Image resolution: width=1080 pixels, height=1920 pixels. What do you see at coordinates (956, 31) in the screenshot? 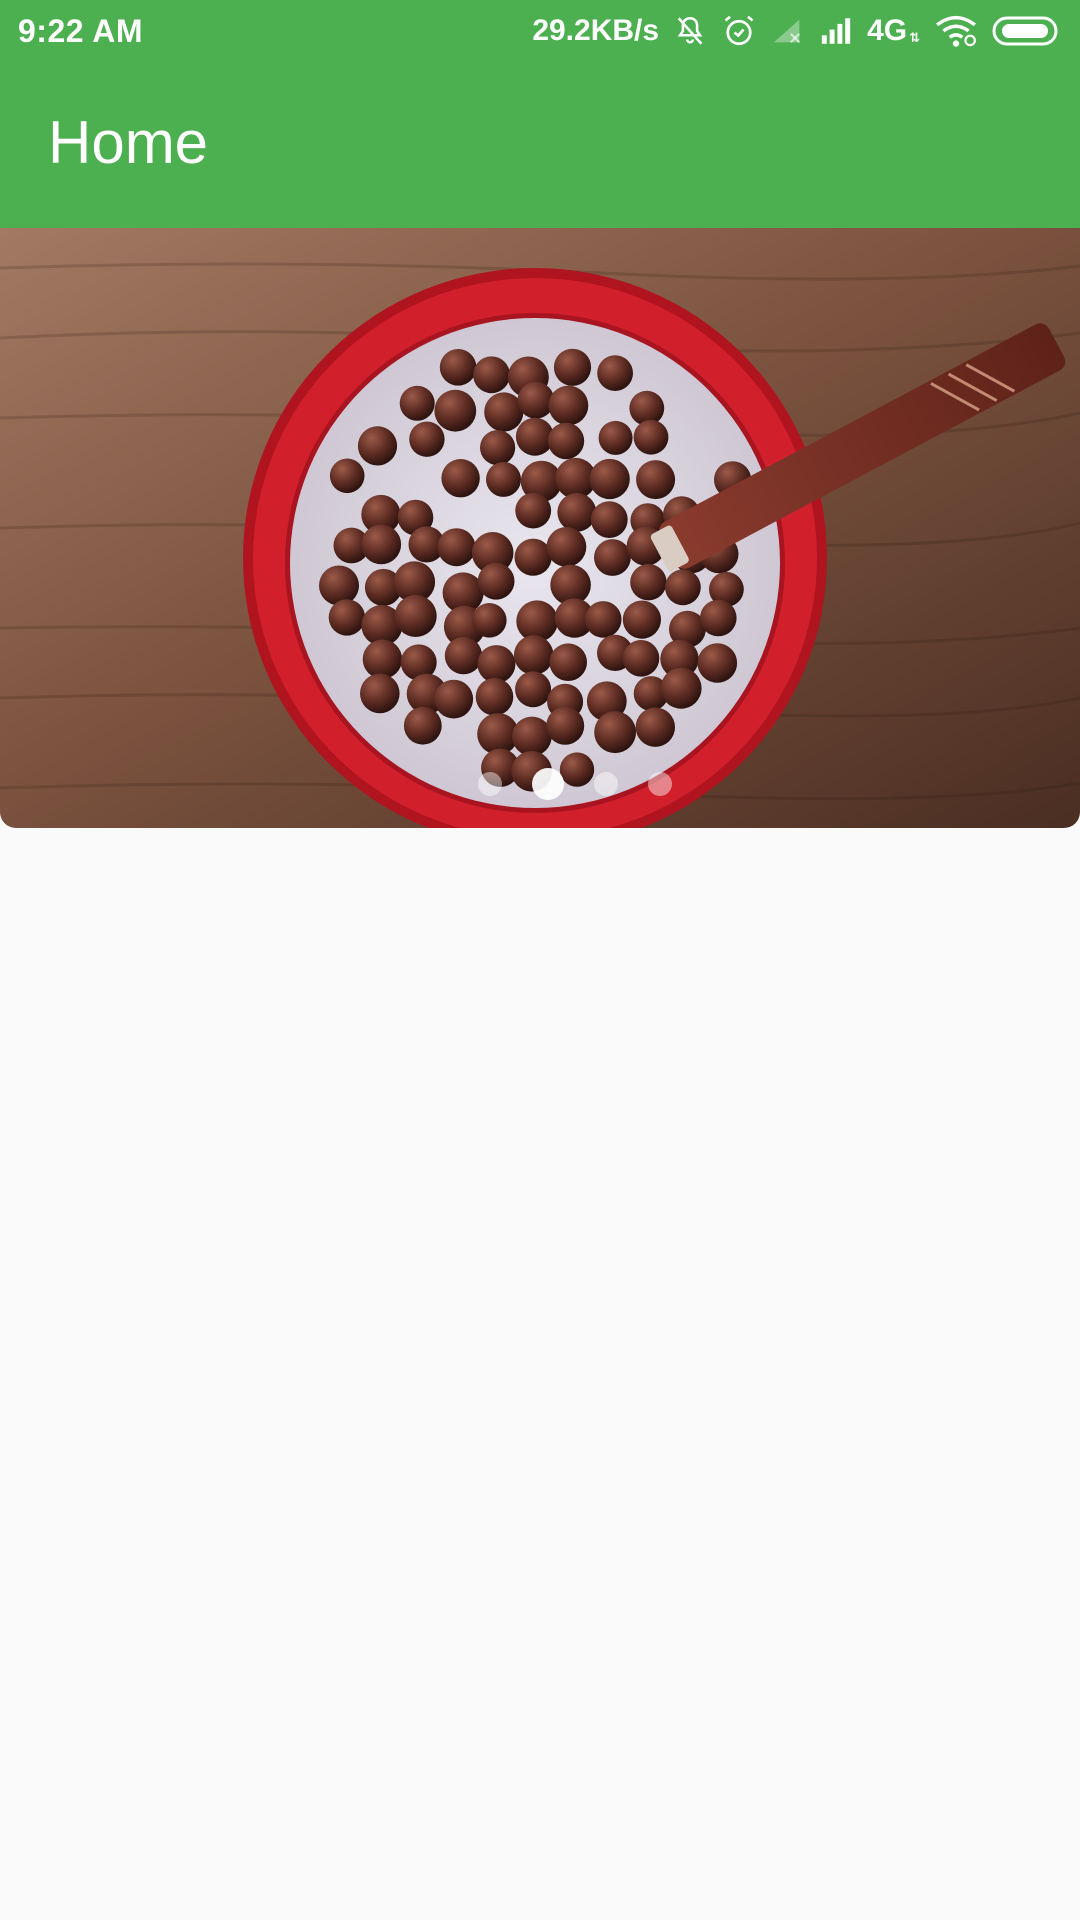
I see `wifi-icon` at bounding box center [956, 31].